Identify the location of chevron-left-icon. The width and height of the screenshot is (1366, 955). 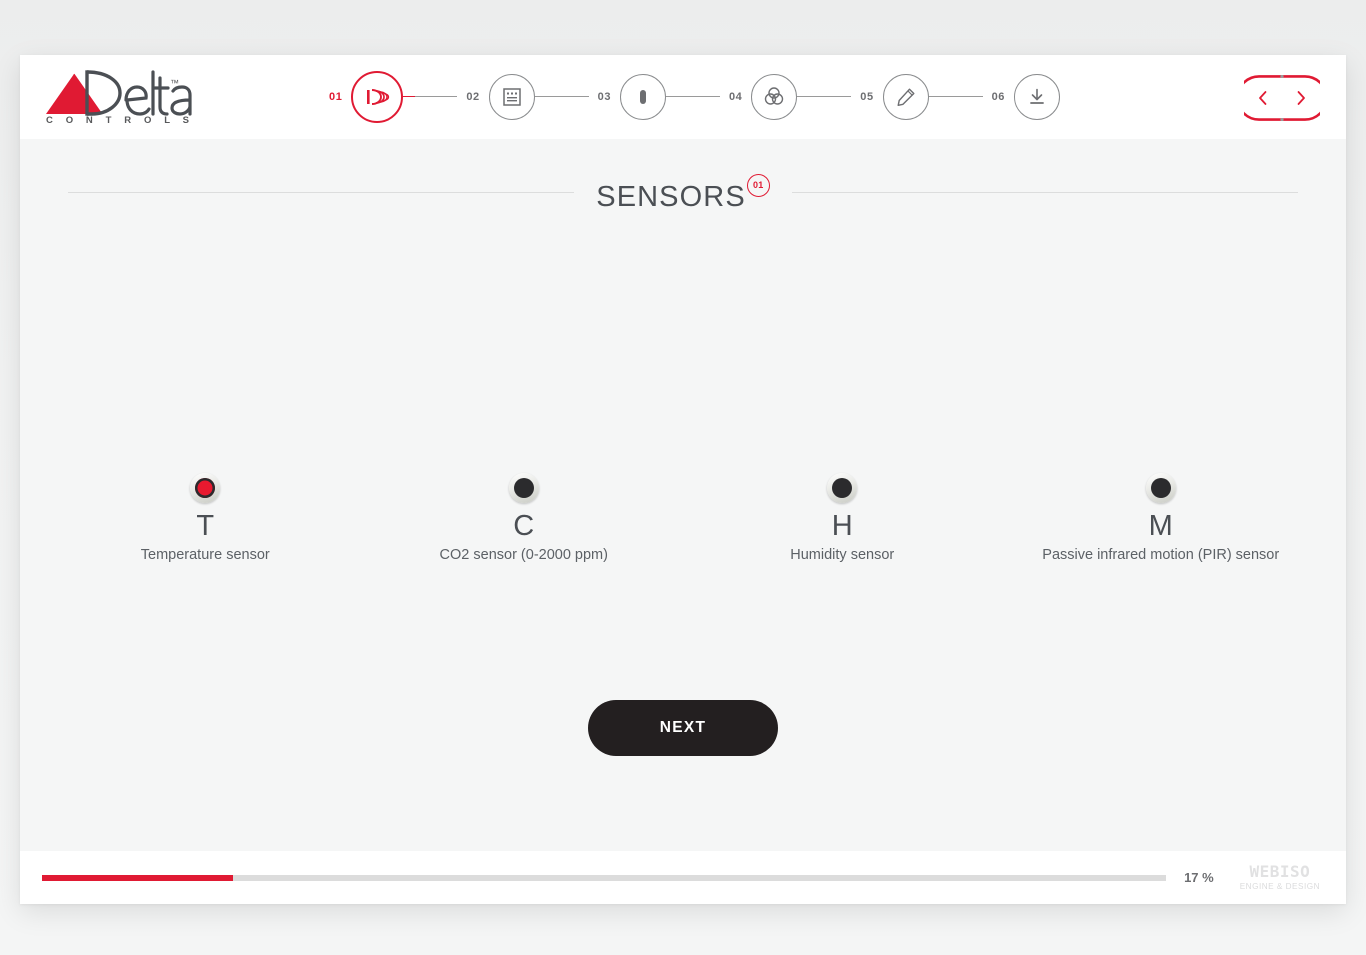
(1263, 98).